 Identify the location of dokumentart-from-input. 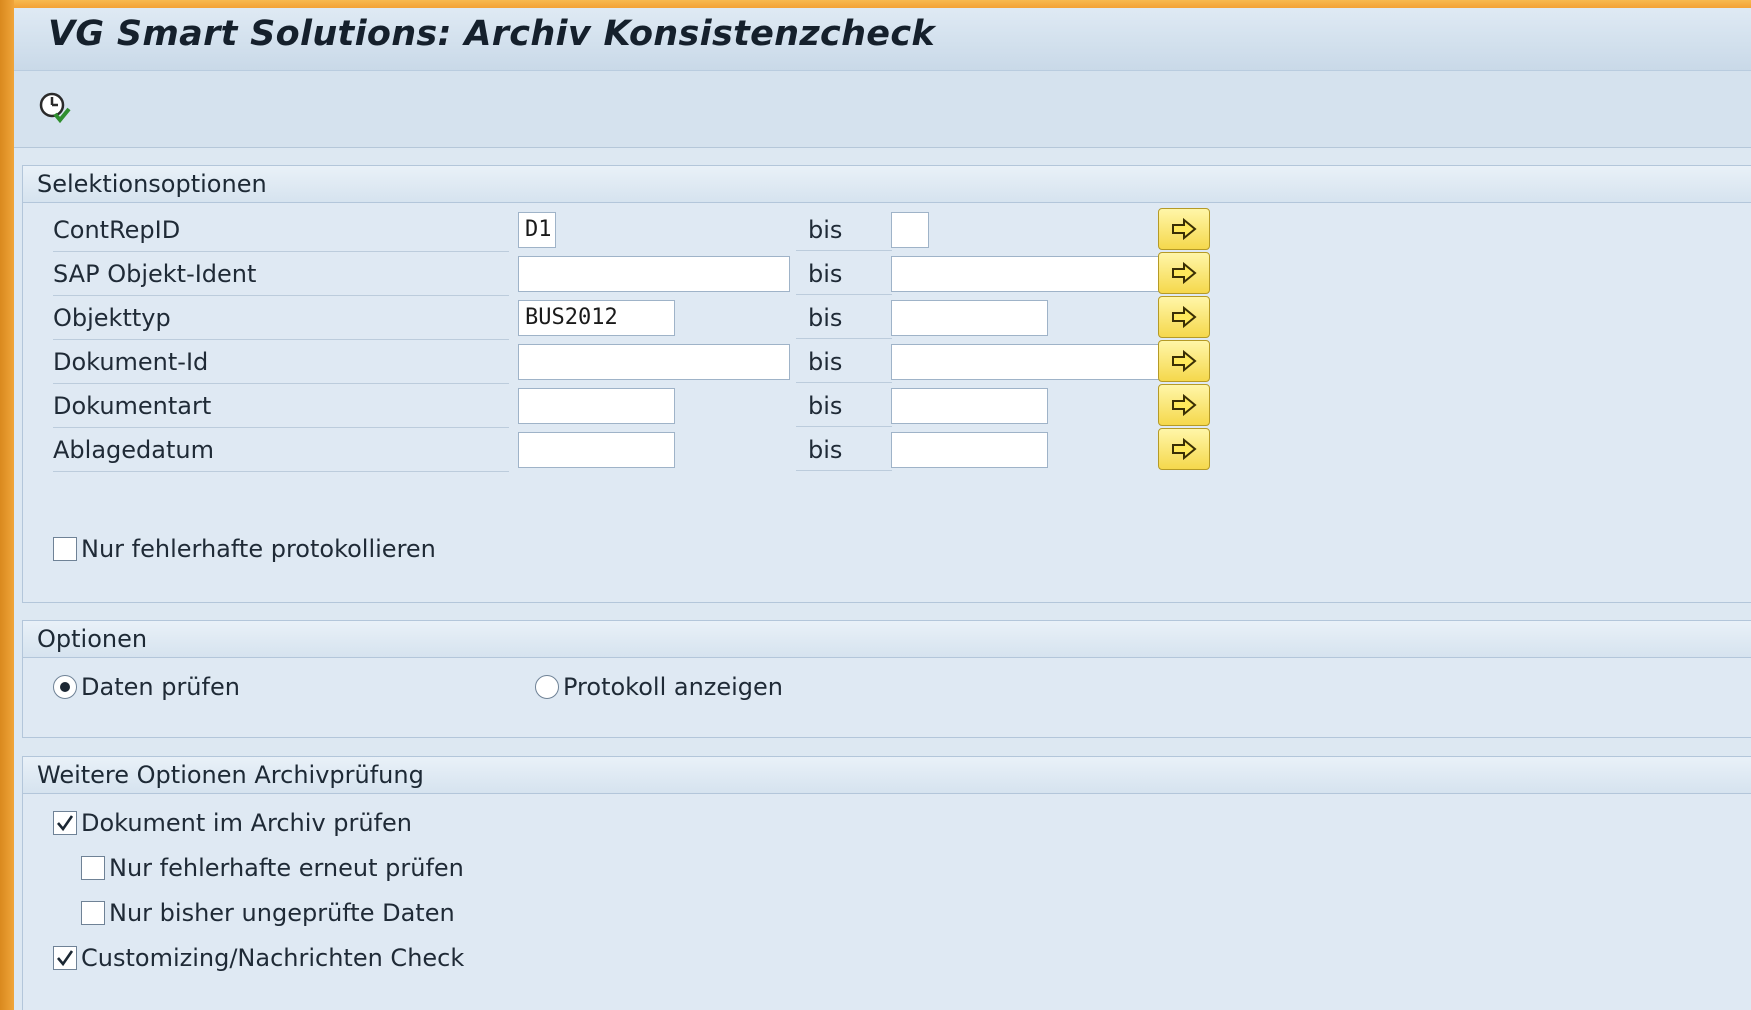
(596, 406).